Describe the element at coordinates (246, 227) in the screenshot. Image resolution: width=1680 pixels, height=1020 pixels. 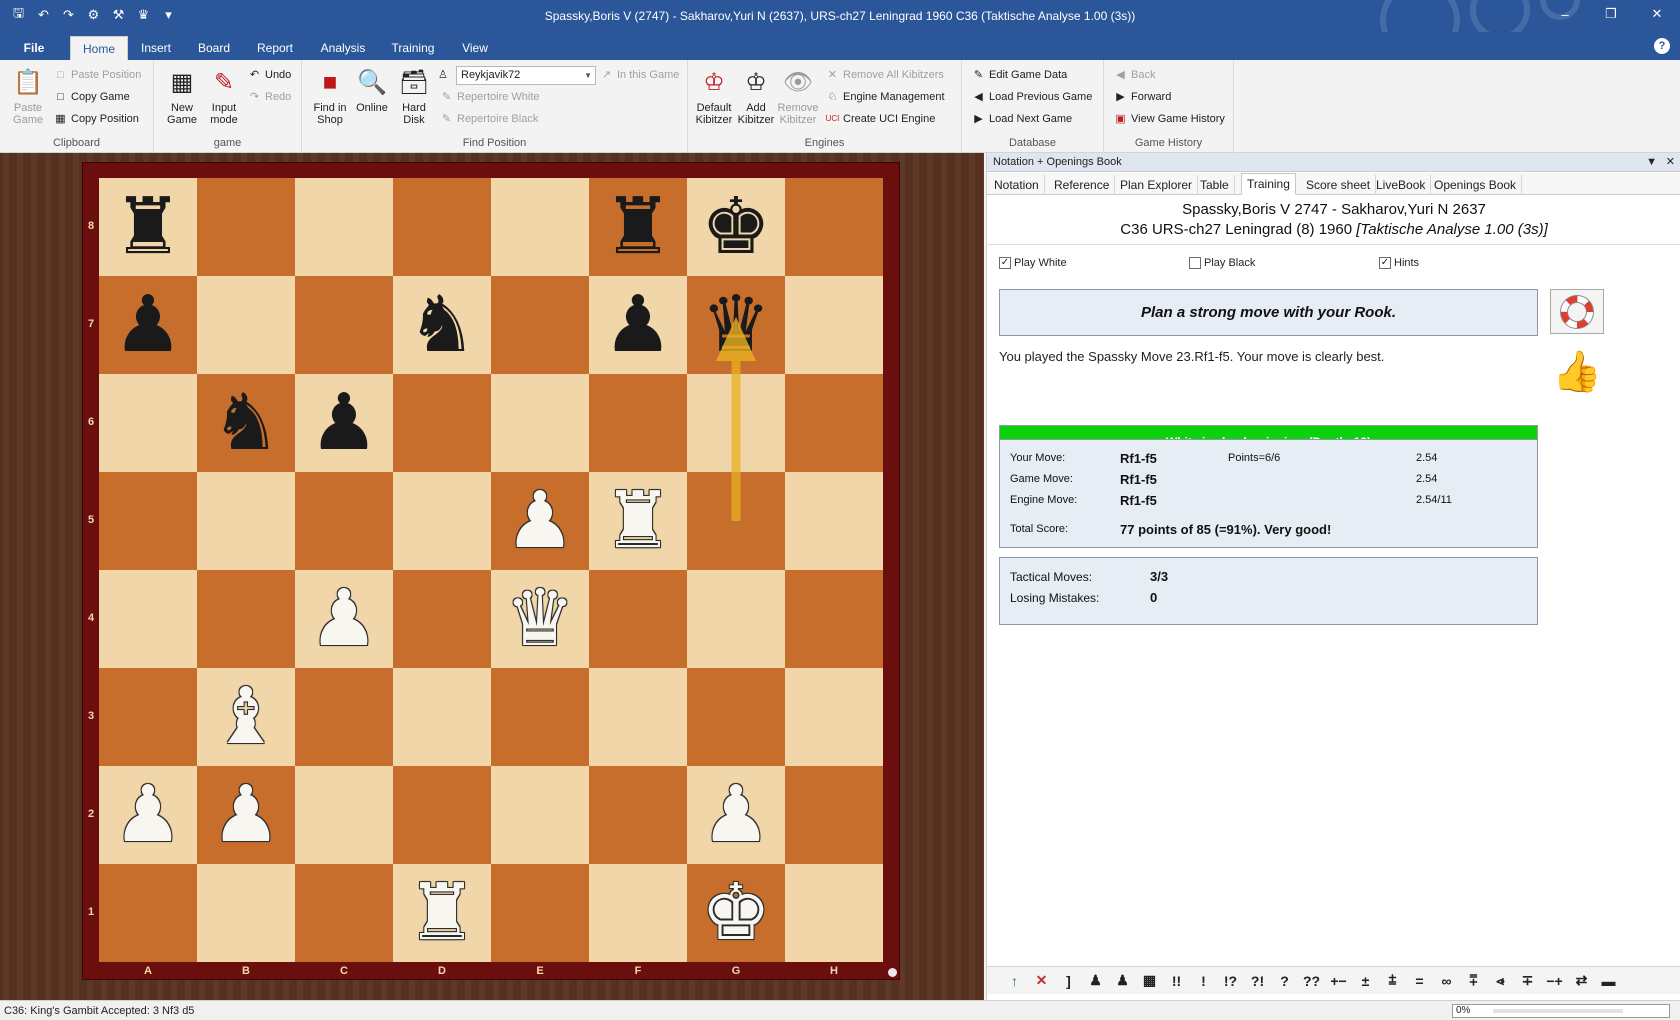
I see `square-b8` at that location.